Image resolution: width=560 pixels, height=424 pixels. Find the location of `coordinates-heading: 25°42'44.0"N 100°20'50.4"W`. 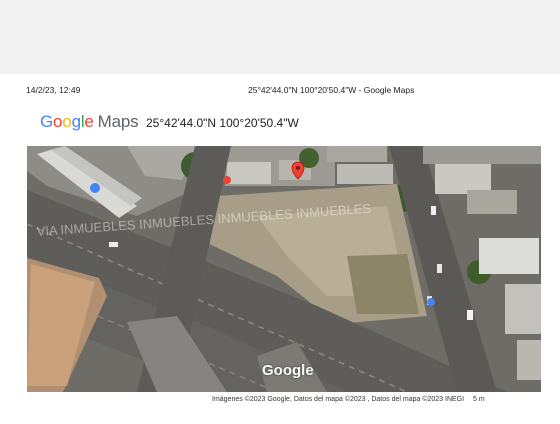

coordinates-heading: 25°42'44.0"N 100°20'50.4"W is located at coordinates (222, 123).